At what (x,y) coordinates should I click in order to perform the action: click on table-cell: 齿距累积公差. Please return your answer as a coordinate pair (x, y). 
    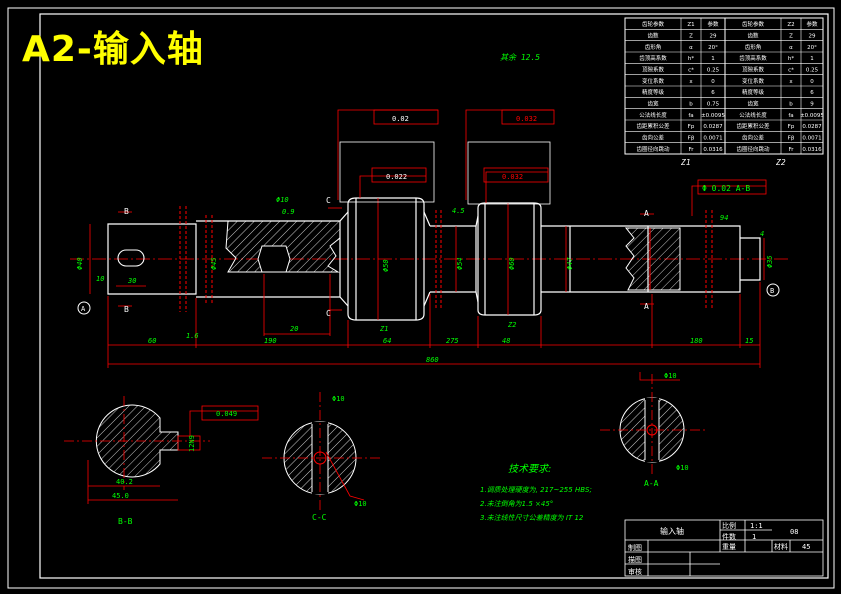
    Looking at the image, I should click on (653, 126).